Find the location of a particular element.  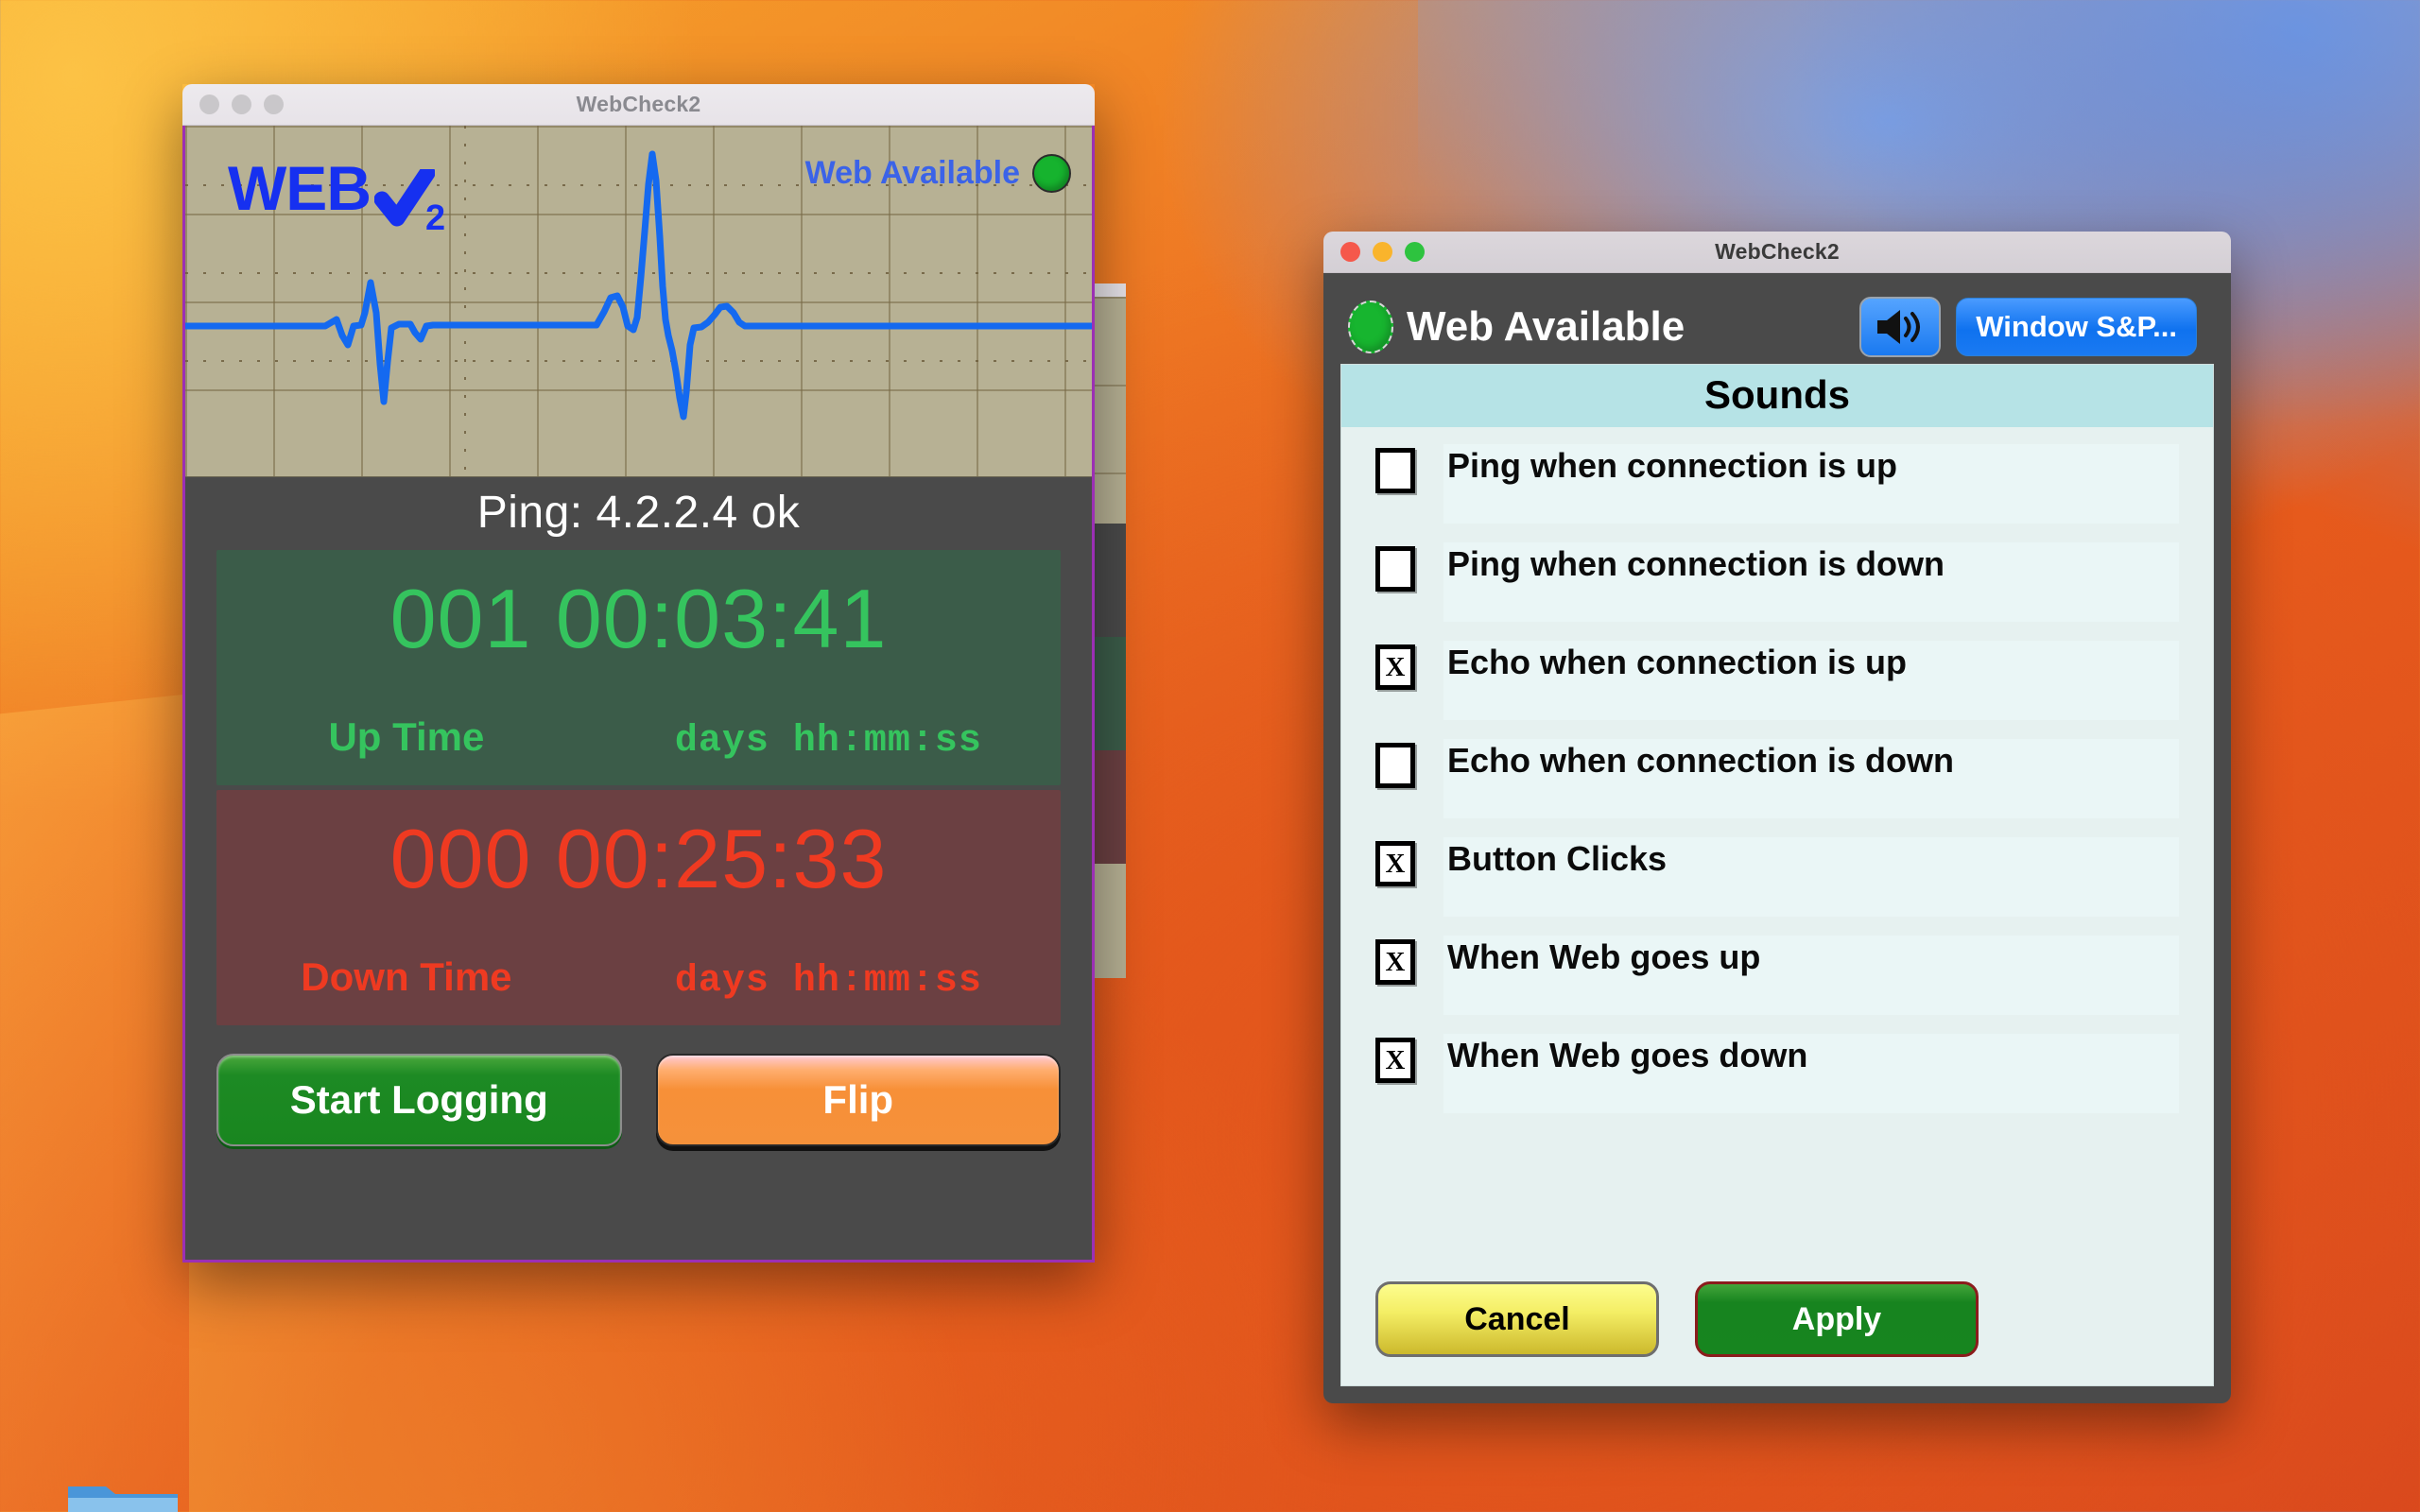

left-status-label: Web Available is located at coordinates (912, 173).